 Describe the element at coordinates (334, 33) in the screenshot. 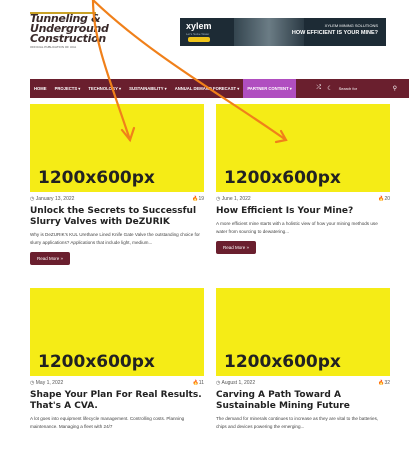

I see `banner-cta-main: HOW EFFICIENT IS YOUR MINE?` at that location.